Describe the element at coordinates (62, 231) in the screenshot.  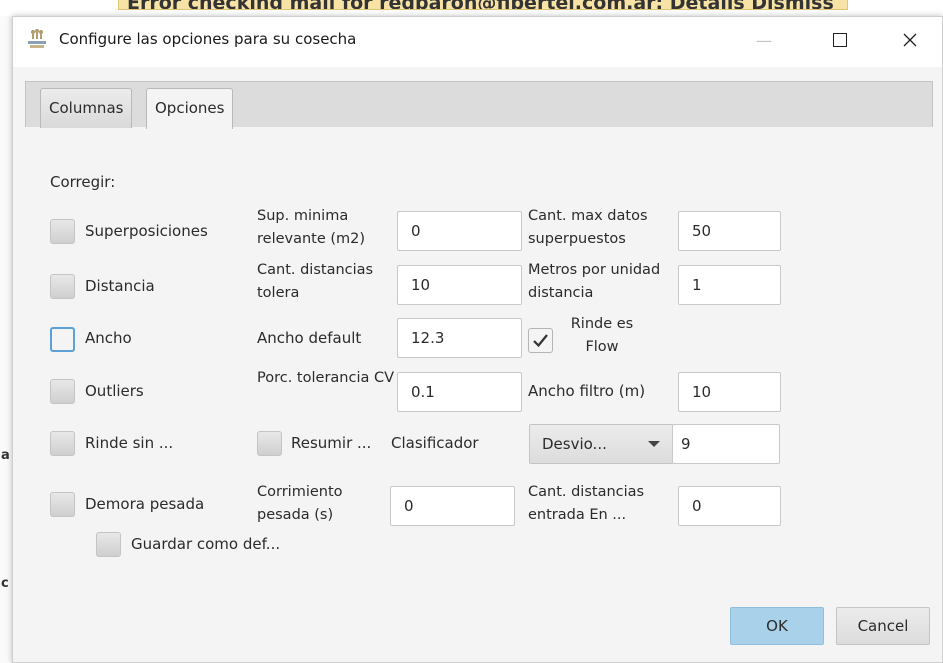
I see `superposiciones-checkbox` at that location.